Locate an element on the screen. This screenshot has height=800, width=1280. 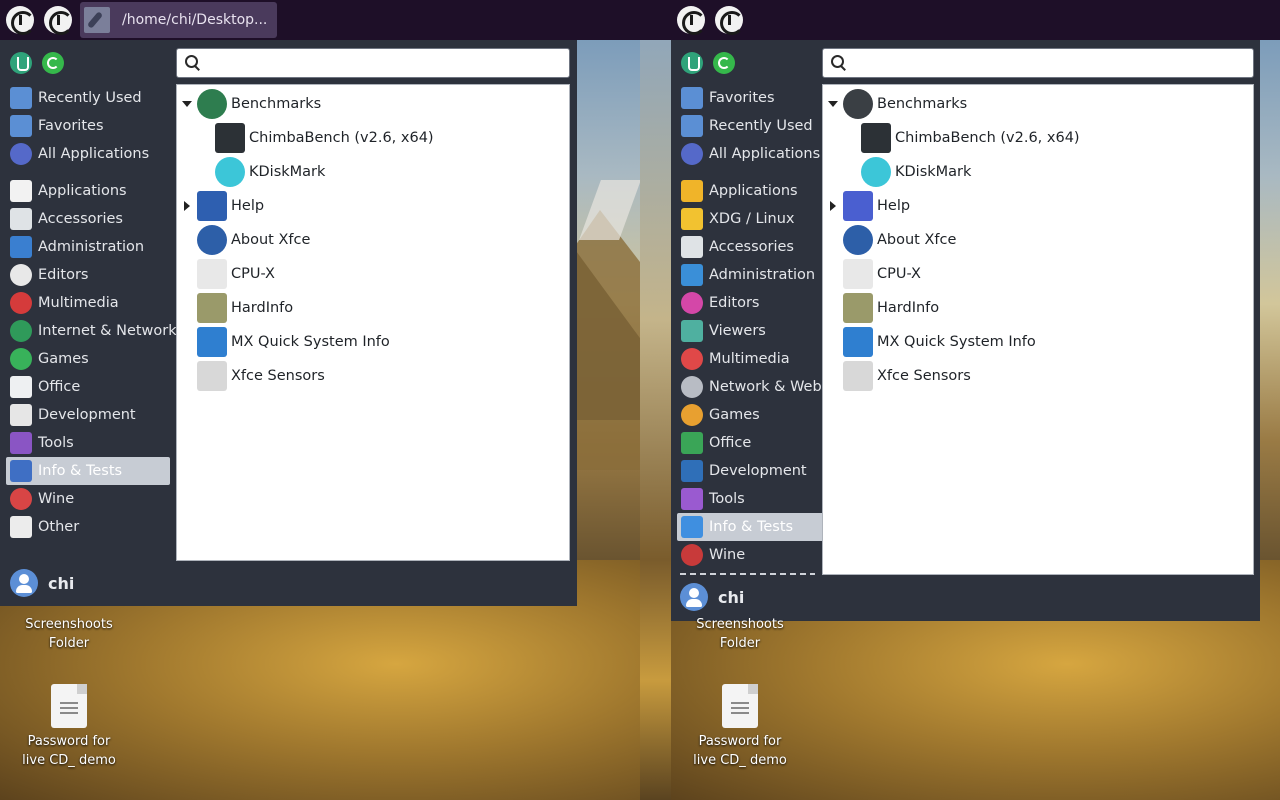
help-icon is located at coordinates (212, 206).